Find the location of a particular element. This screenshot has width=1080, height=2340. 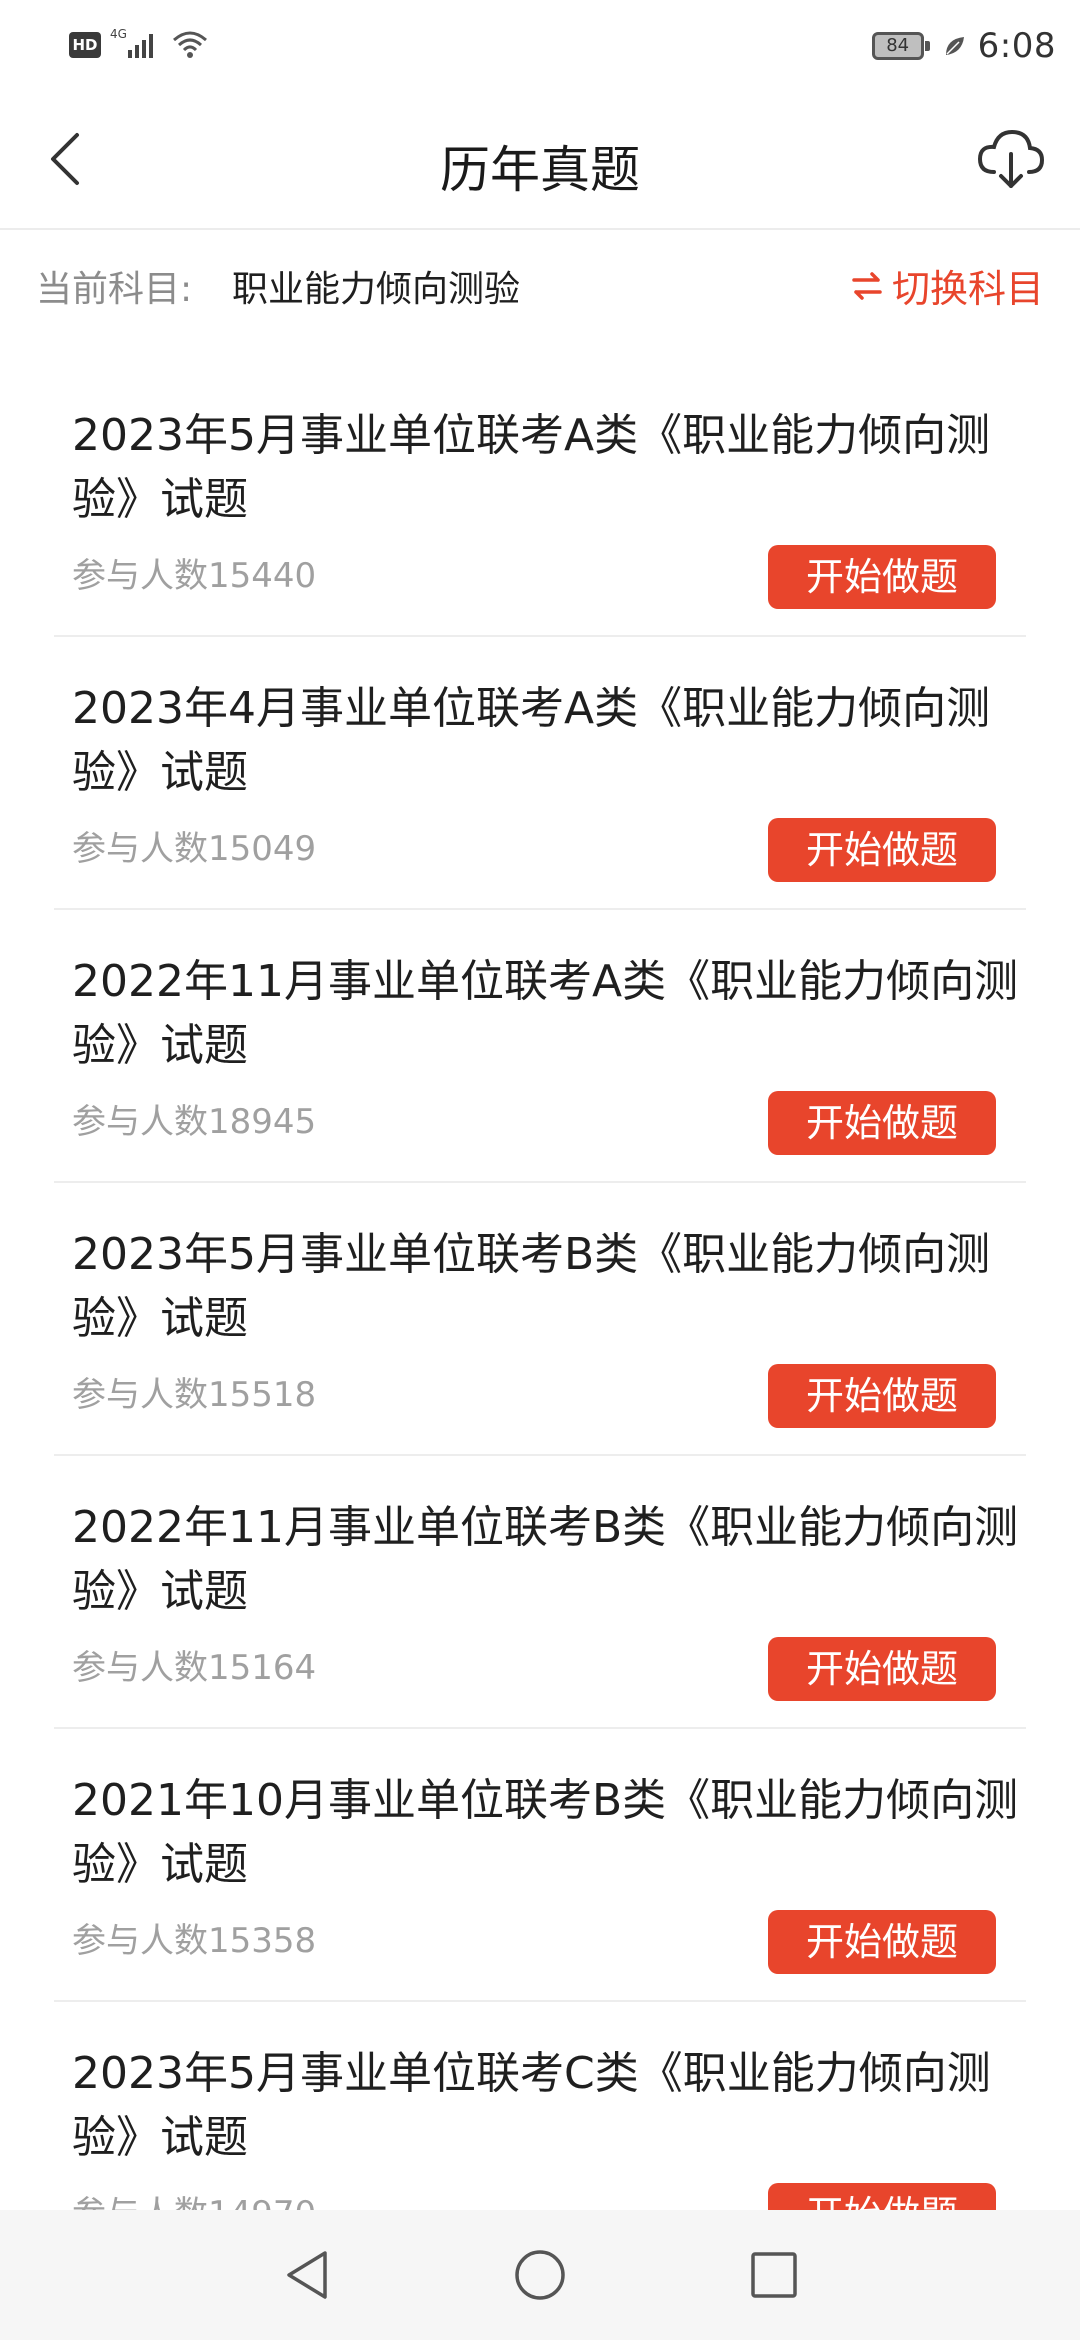

hd-badge: HD is located at coordinates (85, 45).